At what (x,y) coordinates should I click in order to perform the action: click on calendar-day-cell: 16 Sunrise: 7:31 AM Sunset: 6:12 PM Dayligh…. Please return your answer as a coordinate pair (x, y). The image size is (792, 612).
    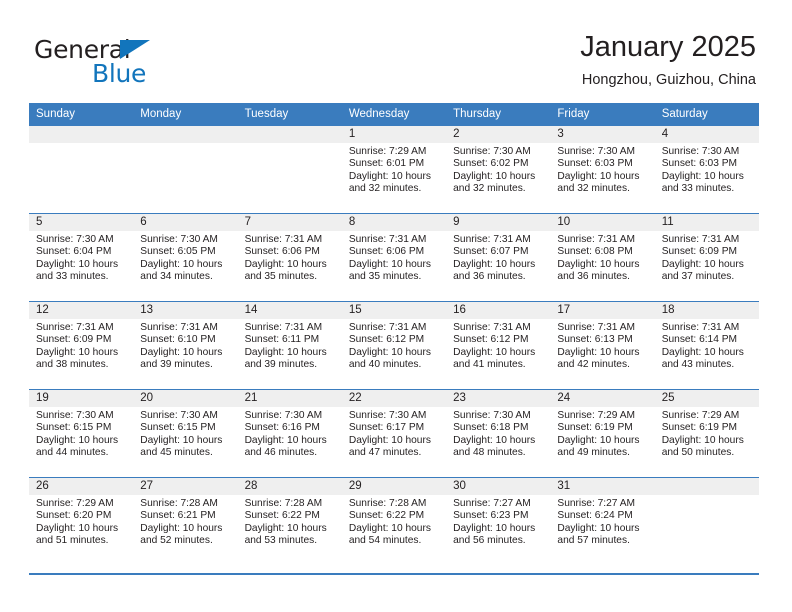
    Looking at the image, I should click on (498, 345).